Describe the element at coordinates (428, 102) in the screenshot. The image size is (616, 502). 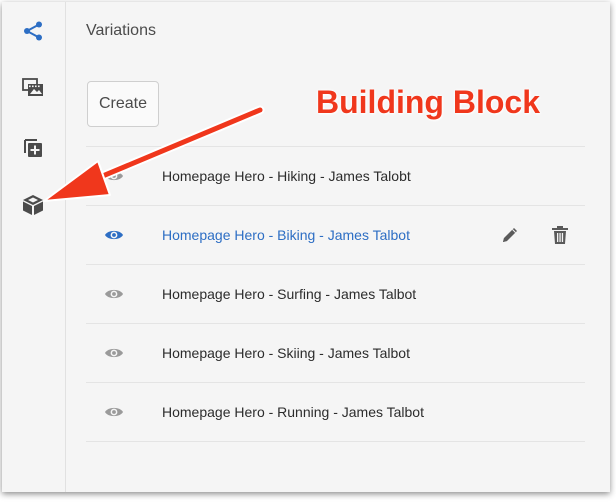
I see `building-block-callout: Building Block` at that location.